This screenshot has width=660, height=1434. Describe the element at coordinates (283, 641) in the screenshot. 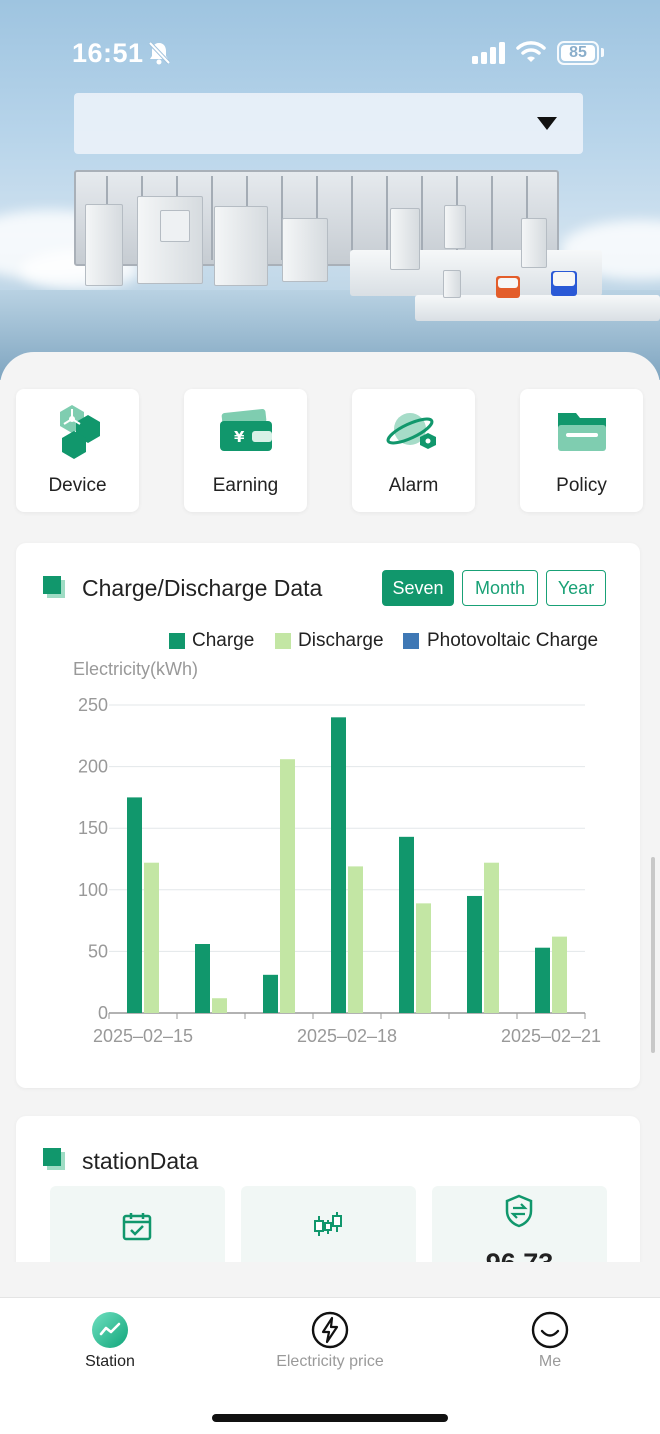

I see `legend-swatch-discharge` at that location.